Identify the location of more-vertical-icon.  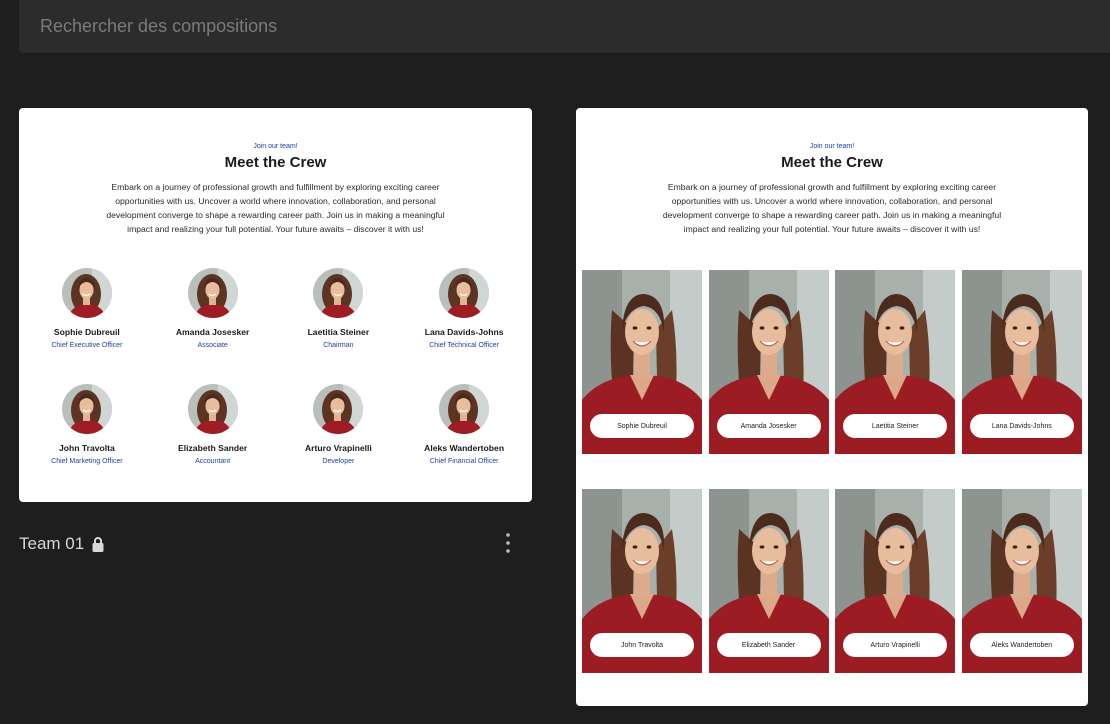
(508, 543).